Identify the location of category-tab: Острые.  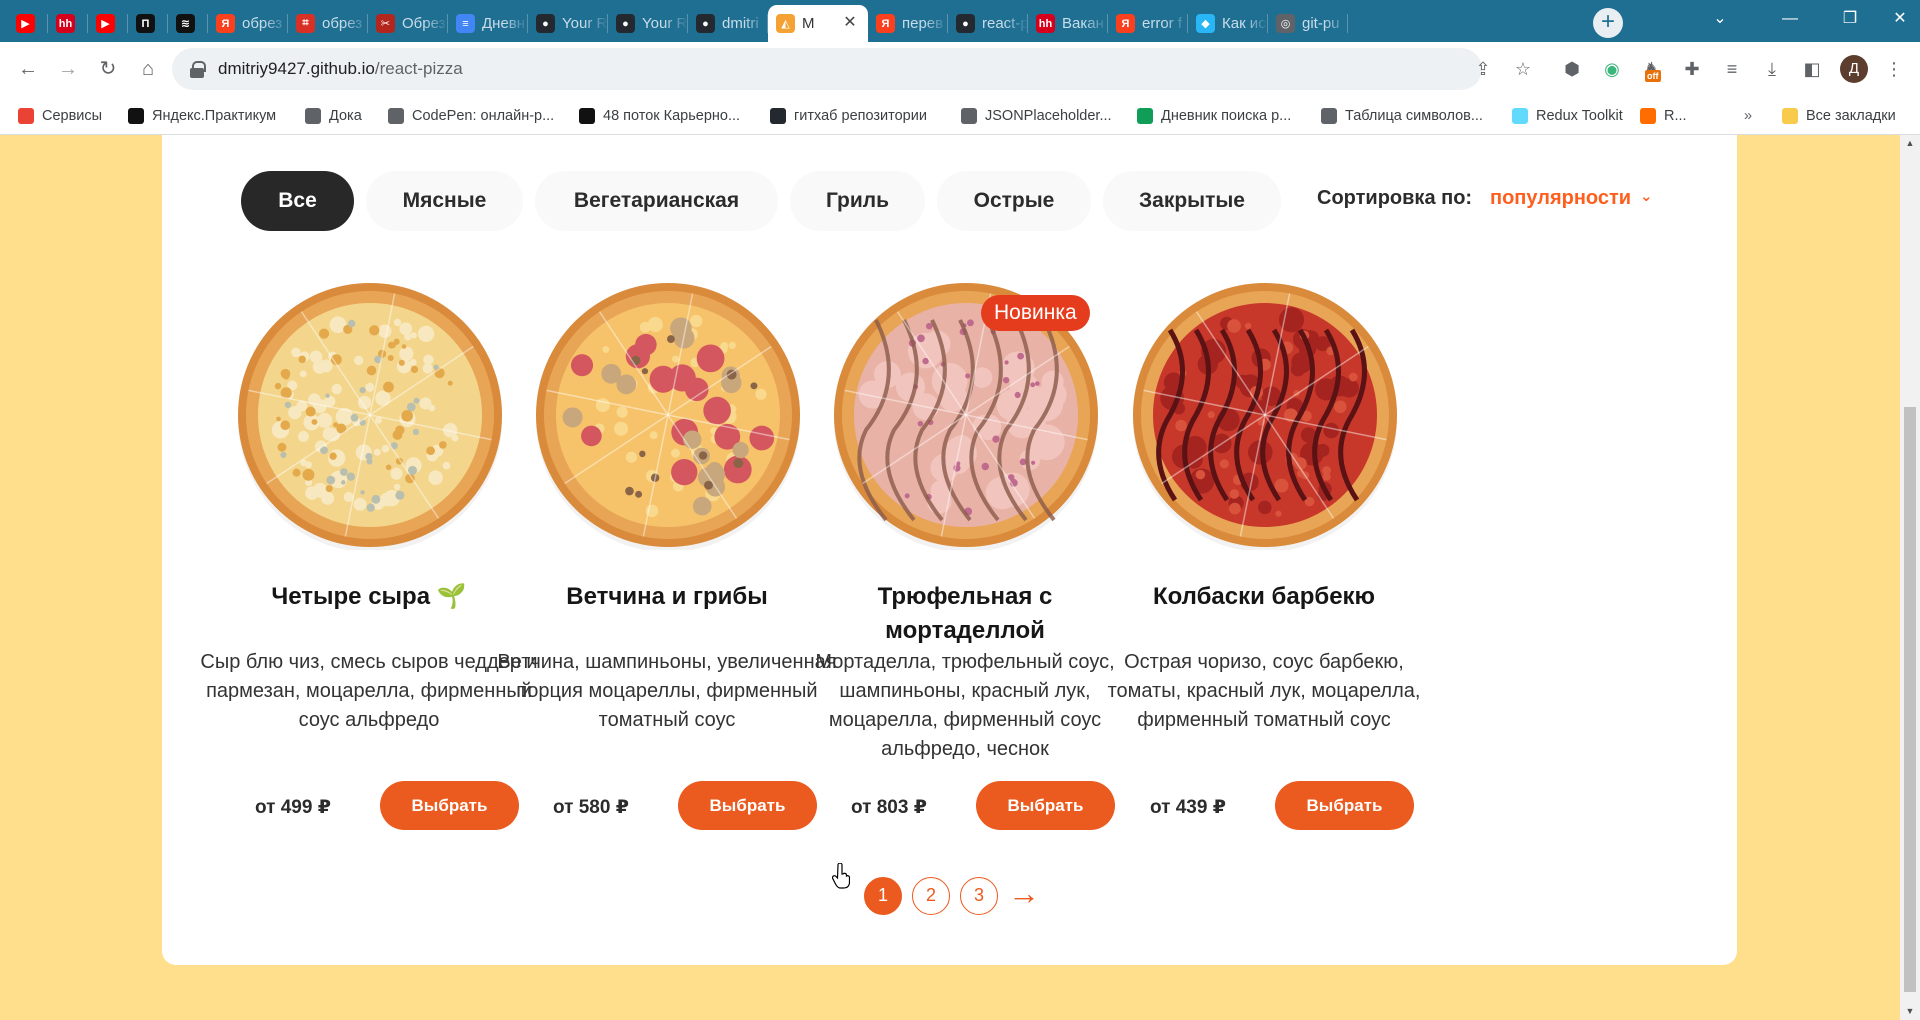
(1014, 201).